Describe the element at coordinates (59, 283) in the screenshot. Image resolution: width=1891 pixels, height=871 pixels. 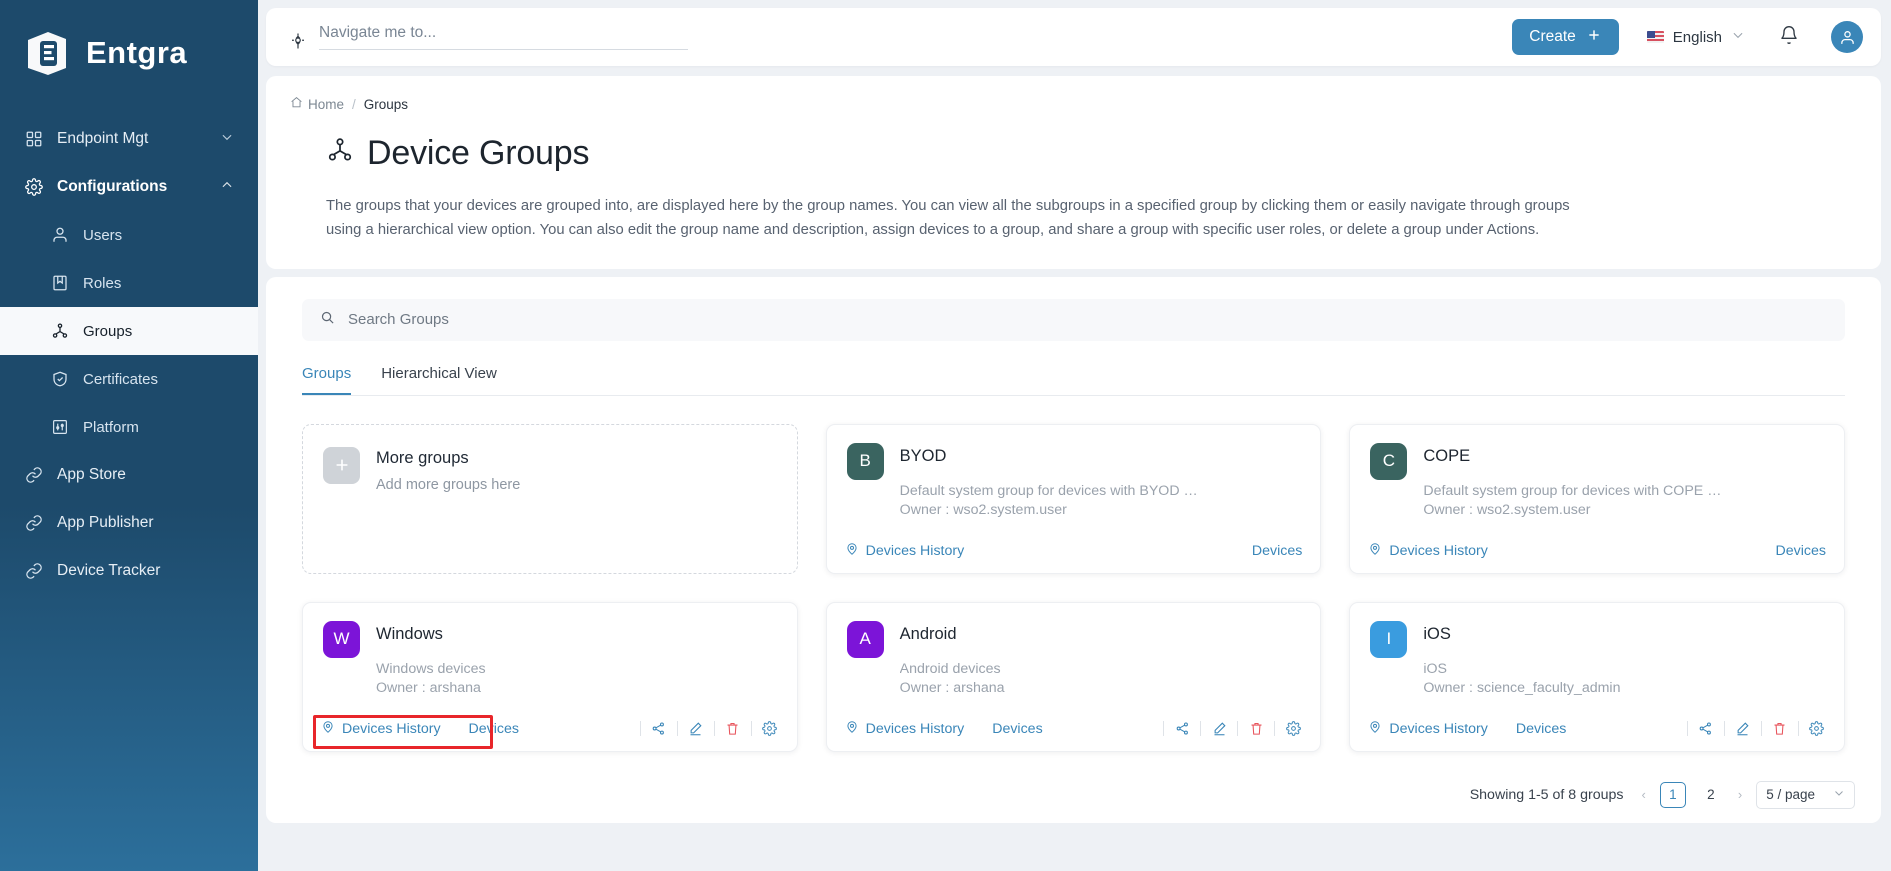
I see `roles-icon` at that location.